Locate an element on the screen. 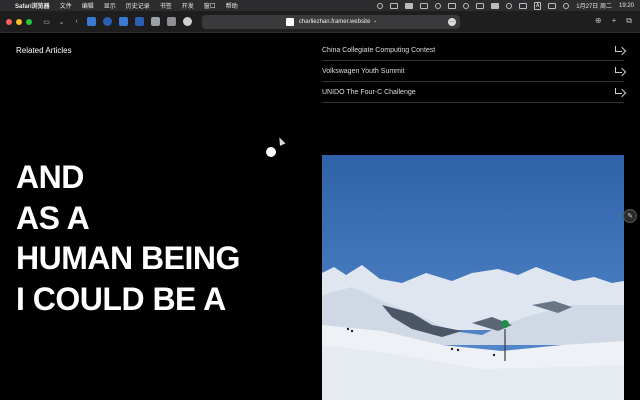  article-title: Volkswagen Youth Summit is located at coordinates (363, 71).